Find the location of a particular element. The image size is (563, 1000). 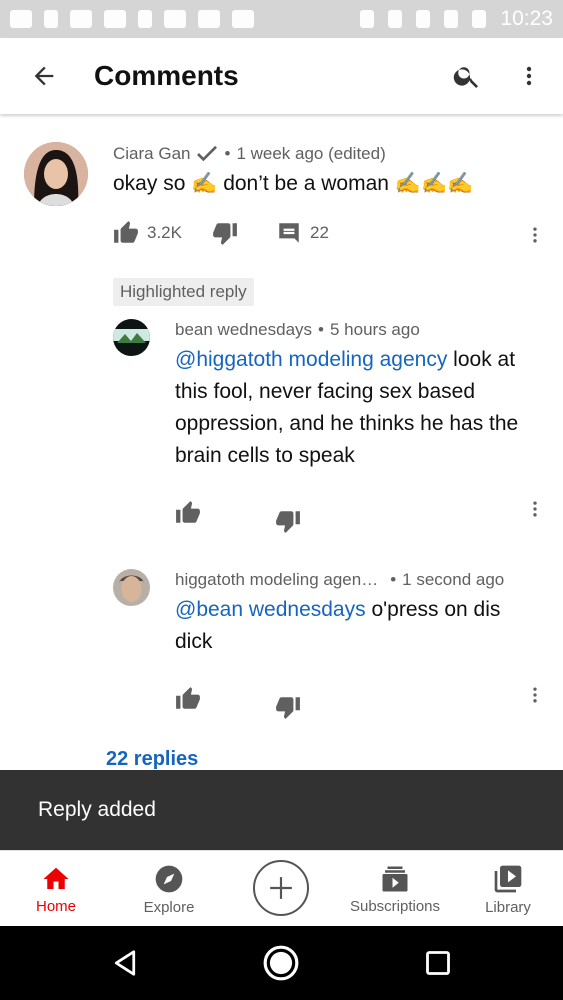

more-options-button is located at coordinates (529, 76).